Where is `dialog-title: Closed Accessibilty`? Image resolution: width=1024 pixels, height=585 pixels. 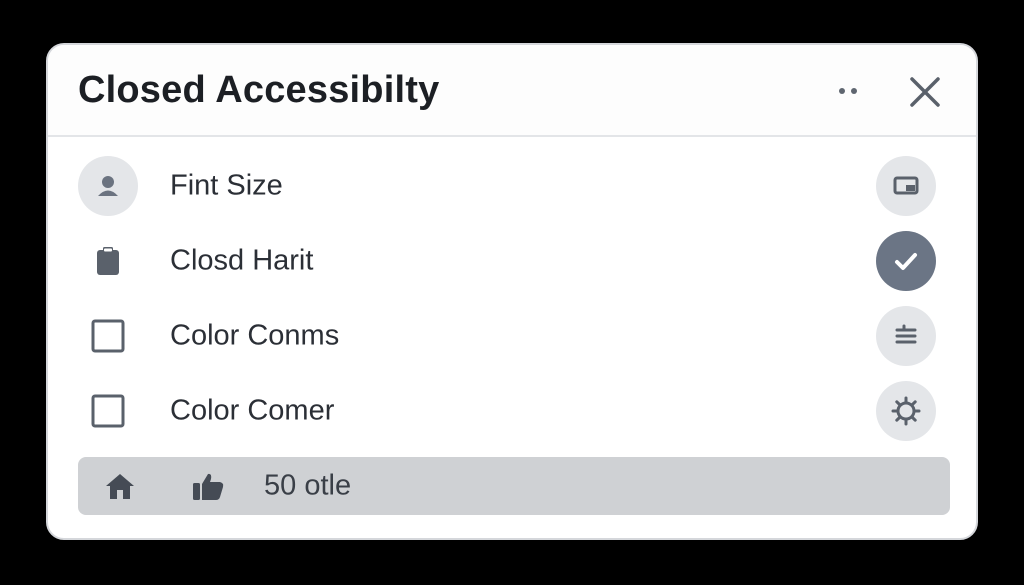 dialog-title: Closed Accessibilty is located at coordinates (259, 90).